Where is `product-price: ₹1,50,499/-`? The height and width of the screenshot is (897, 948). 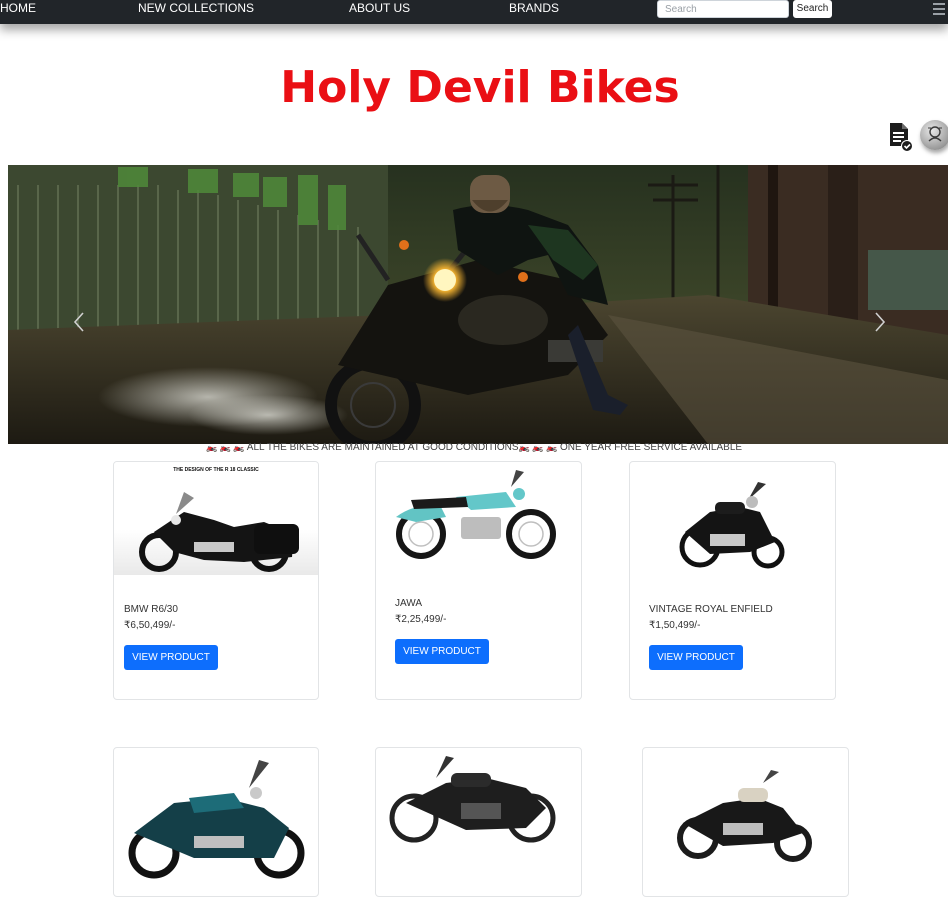
product-price: ₹1,50,499/- is located at coordinates (675, 625).